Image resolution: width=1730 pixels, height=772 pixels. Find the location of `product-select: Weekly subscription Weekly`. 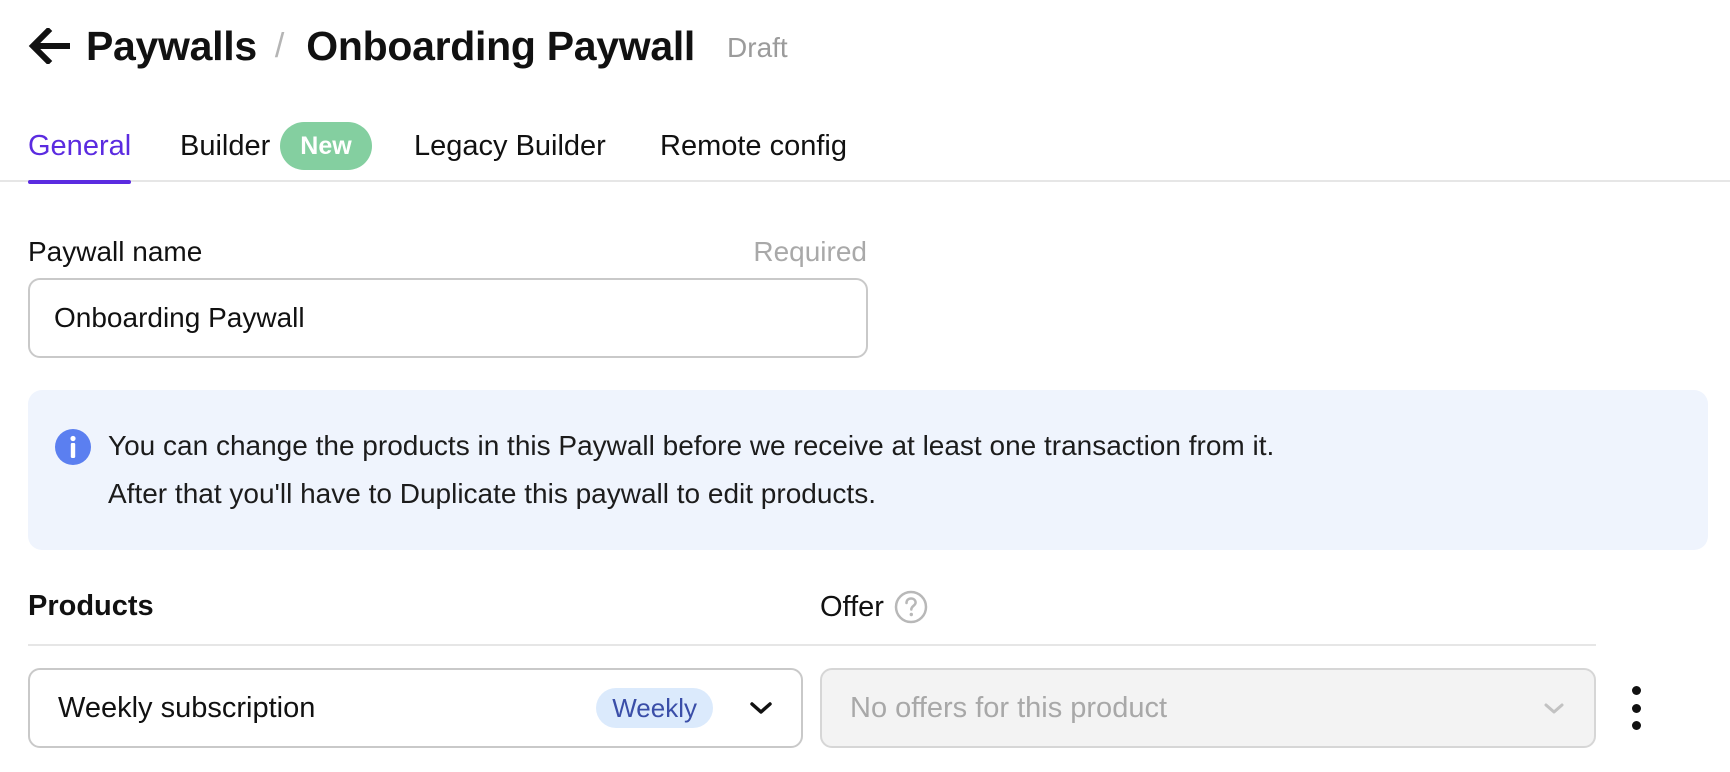

product-select: Weekly subscription Weekly is located at coordinates (415, 708).